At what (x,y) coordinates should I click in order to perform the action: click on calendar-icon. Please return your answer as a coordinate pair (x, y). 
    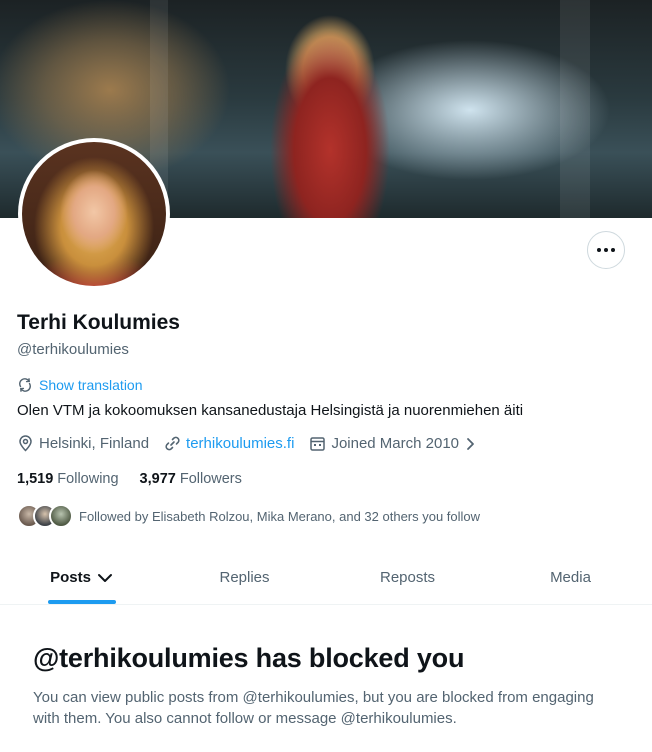
    Looking at the image, I should click on (318, 444).